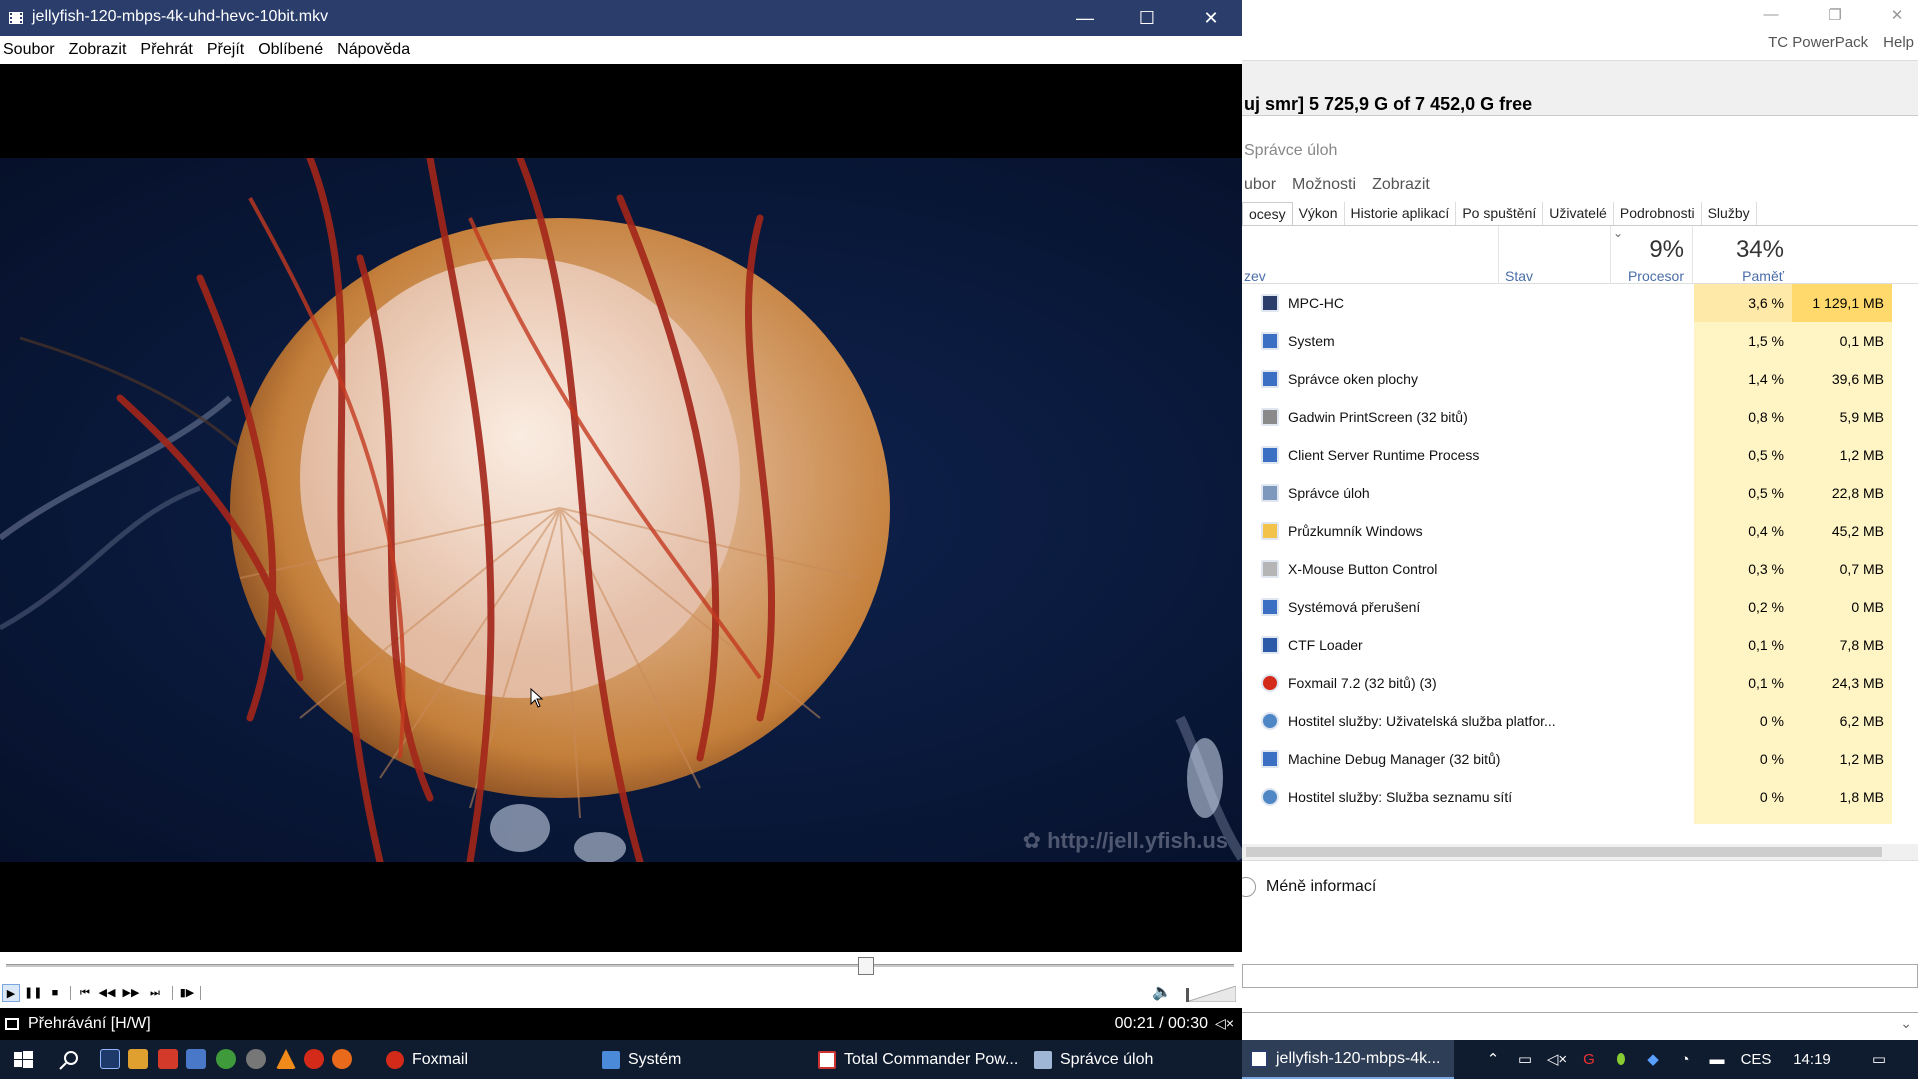 This screenshot has width=1918, height=1079. What do you see at coordinates (1401, 213) in the screenshot?
I see `tab-app-history: Historie aplikací` at bounding box center [1401, 213].